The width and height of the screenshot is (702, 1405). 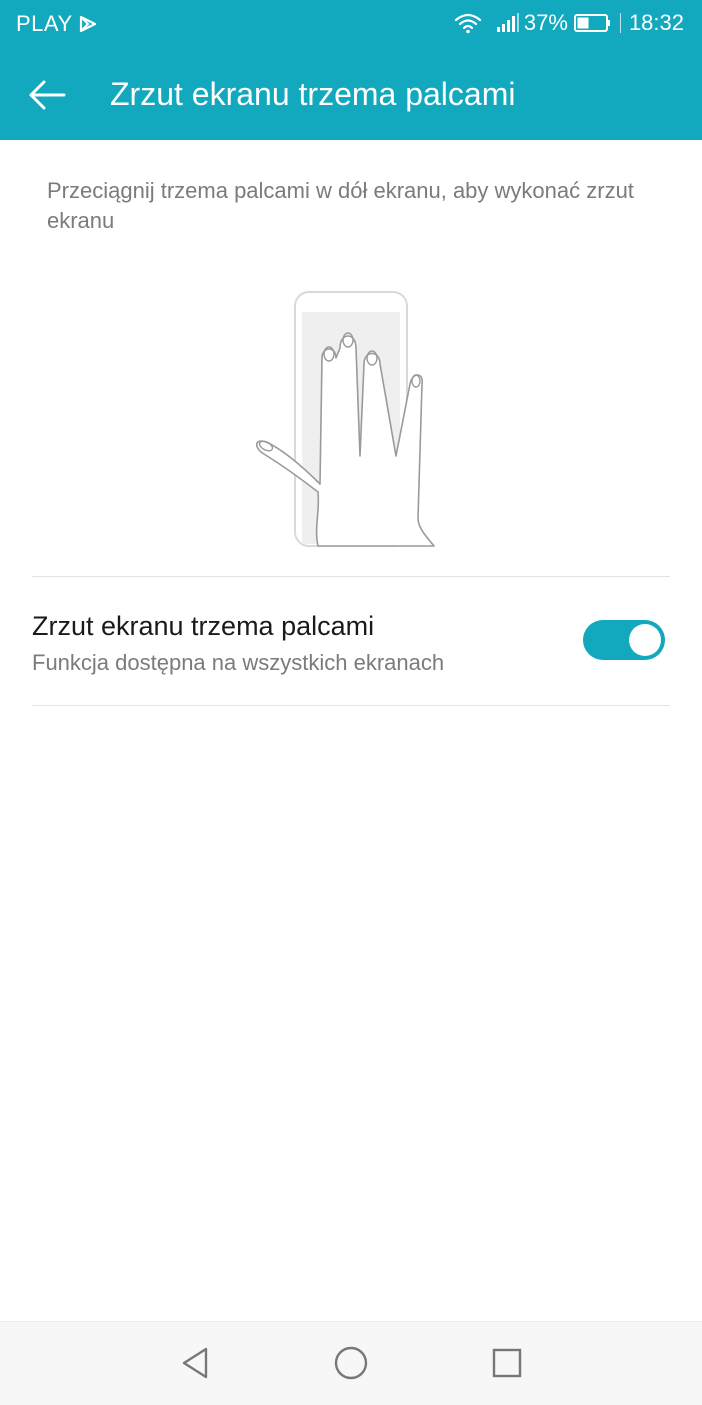 I want to click on triangle-back-icon, so click(x=195, y=1363).